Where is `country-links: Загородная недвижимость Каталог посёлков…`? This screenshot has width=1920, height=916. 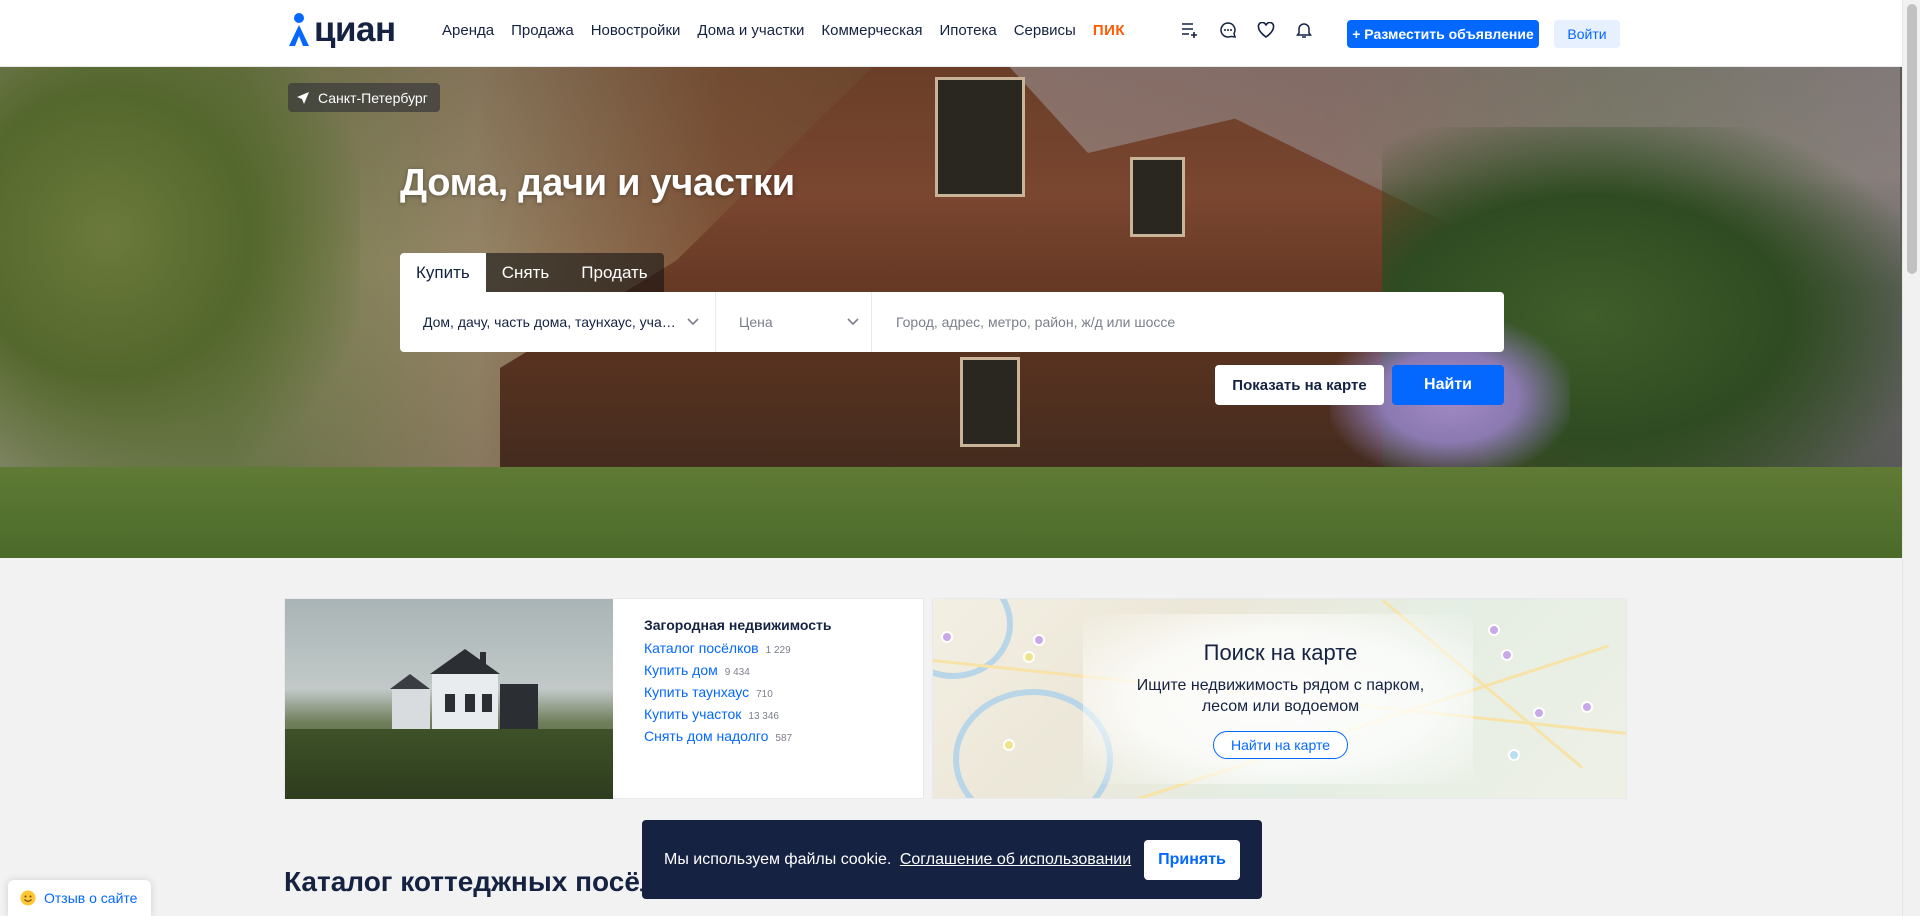 country-links: Загородная недвижимость Каталог посёлков… is located at coordinates (738, 683).